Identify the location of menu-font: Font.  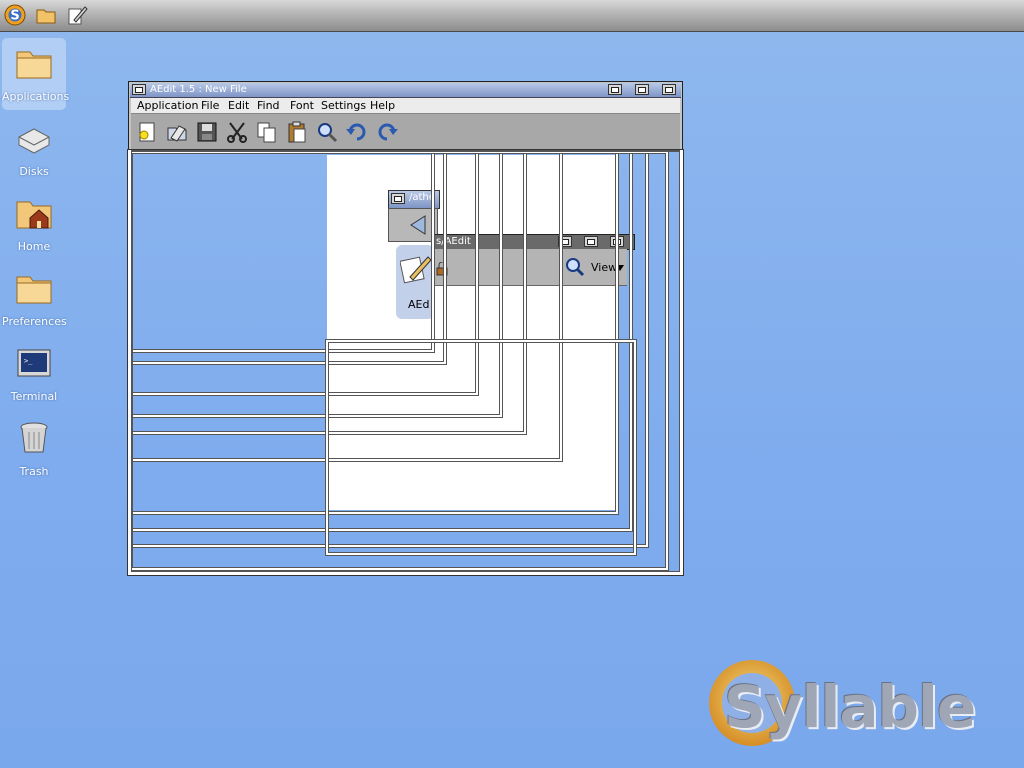
(302, 105).